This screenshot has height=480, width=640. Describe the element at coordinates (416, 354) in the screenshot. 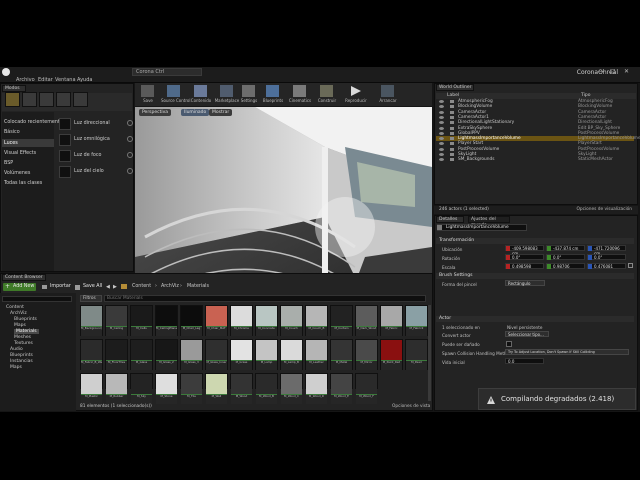

I see `asset-tile: M_Pearl` at that location.